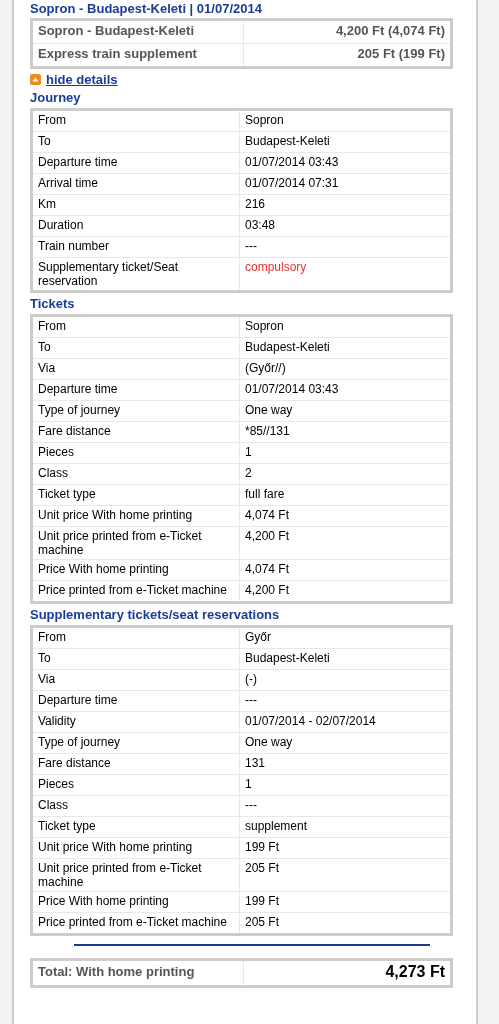 The width and height of the screenshot is (499, 1024). Describe the element at coordinates (135, 205) in the screenshot. I see `table-cell: Km` at that location.